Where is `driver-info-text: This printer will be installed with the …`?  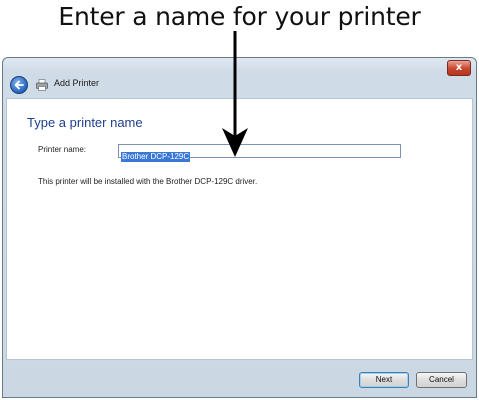 driver-info-text: This printer will be installed with the … is located at coordinates (148, 181).